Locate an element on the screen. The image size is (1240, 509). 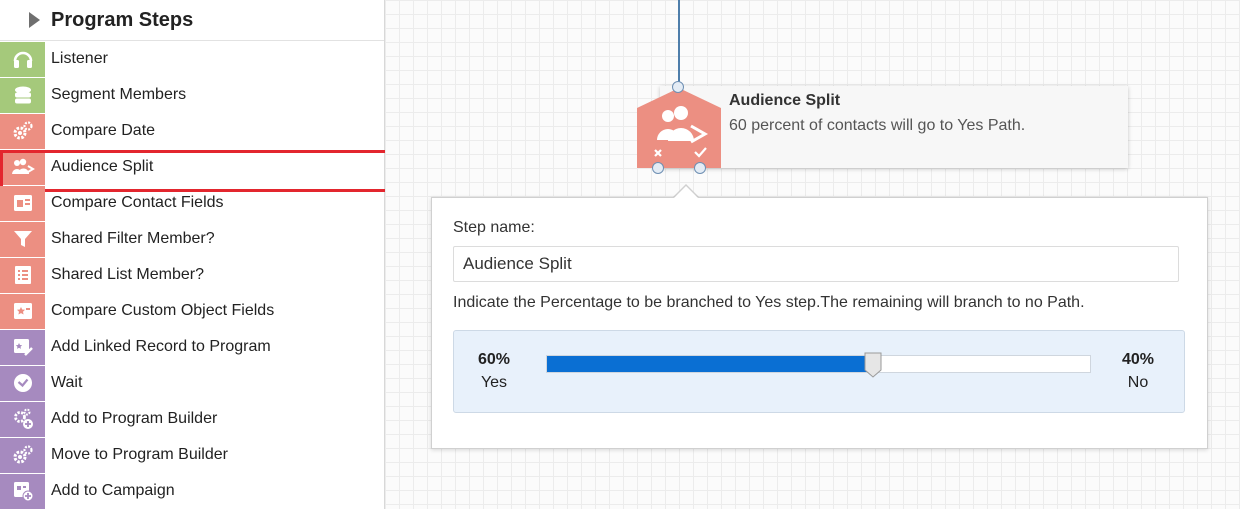
sidebar-item-move-to-program-builder: Move to Program Builder is located at coordinates (192, 455).